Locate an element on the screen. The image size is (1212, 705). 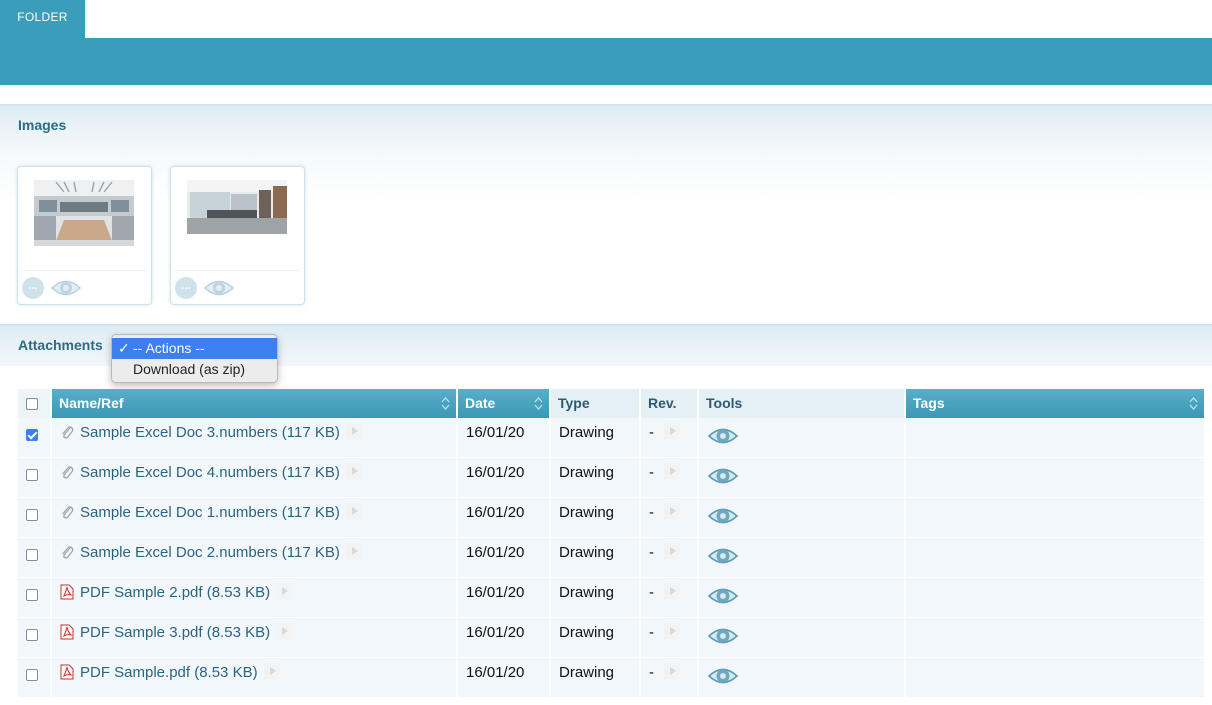
name-cell: Sample Excel Doc 2.numbers (117 KB) is located at coordinates (254, 557).